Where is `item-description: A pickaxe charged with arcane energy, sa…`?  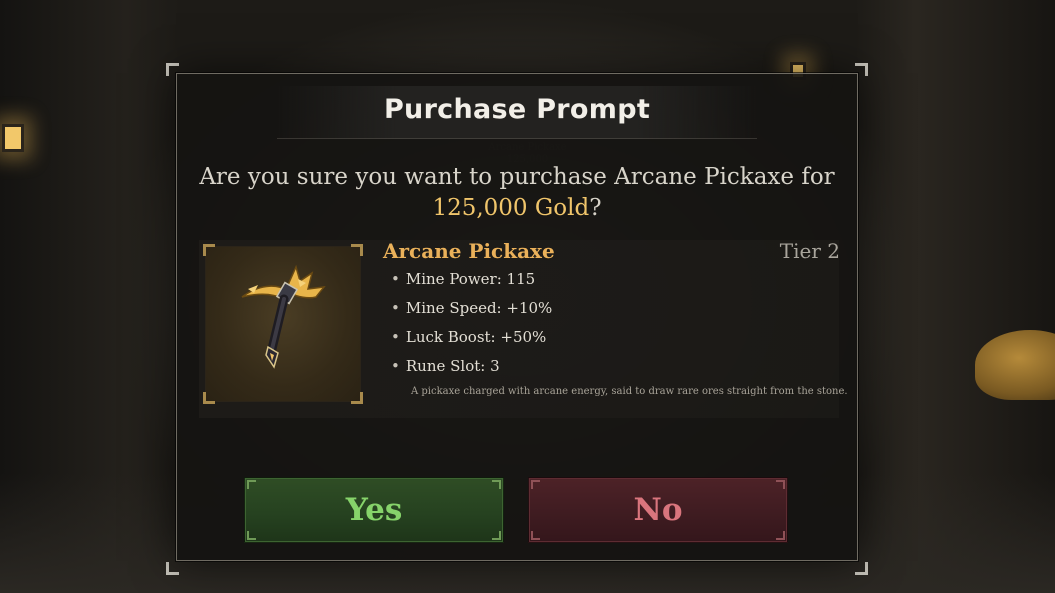 item-description: A pickaxe charged with arcane energy, sa… is located at coordinates (629, 391).